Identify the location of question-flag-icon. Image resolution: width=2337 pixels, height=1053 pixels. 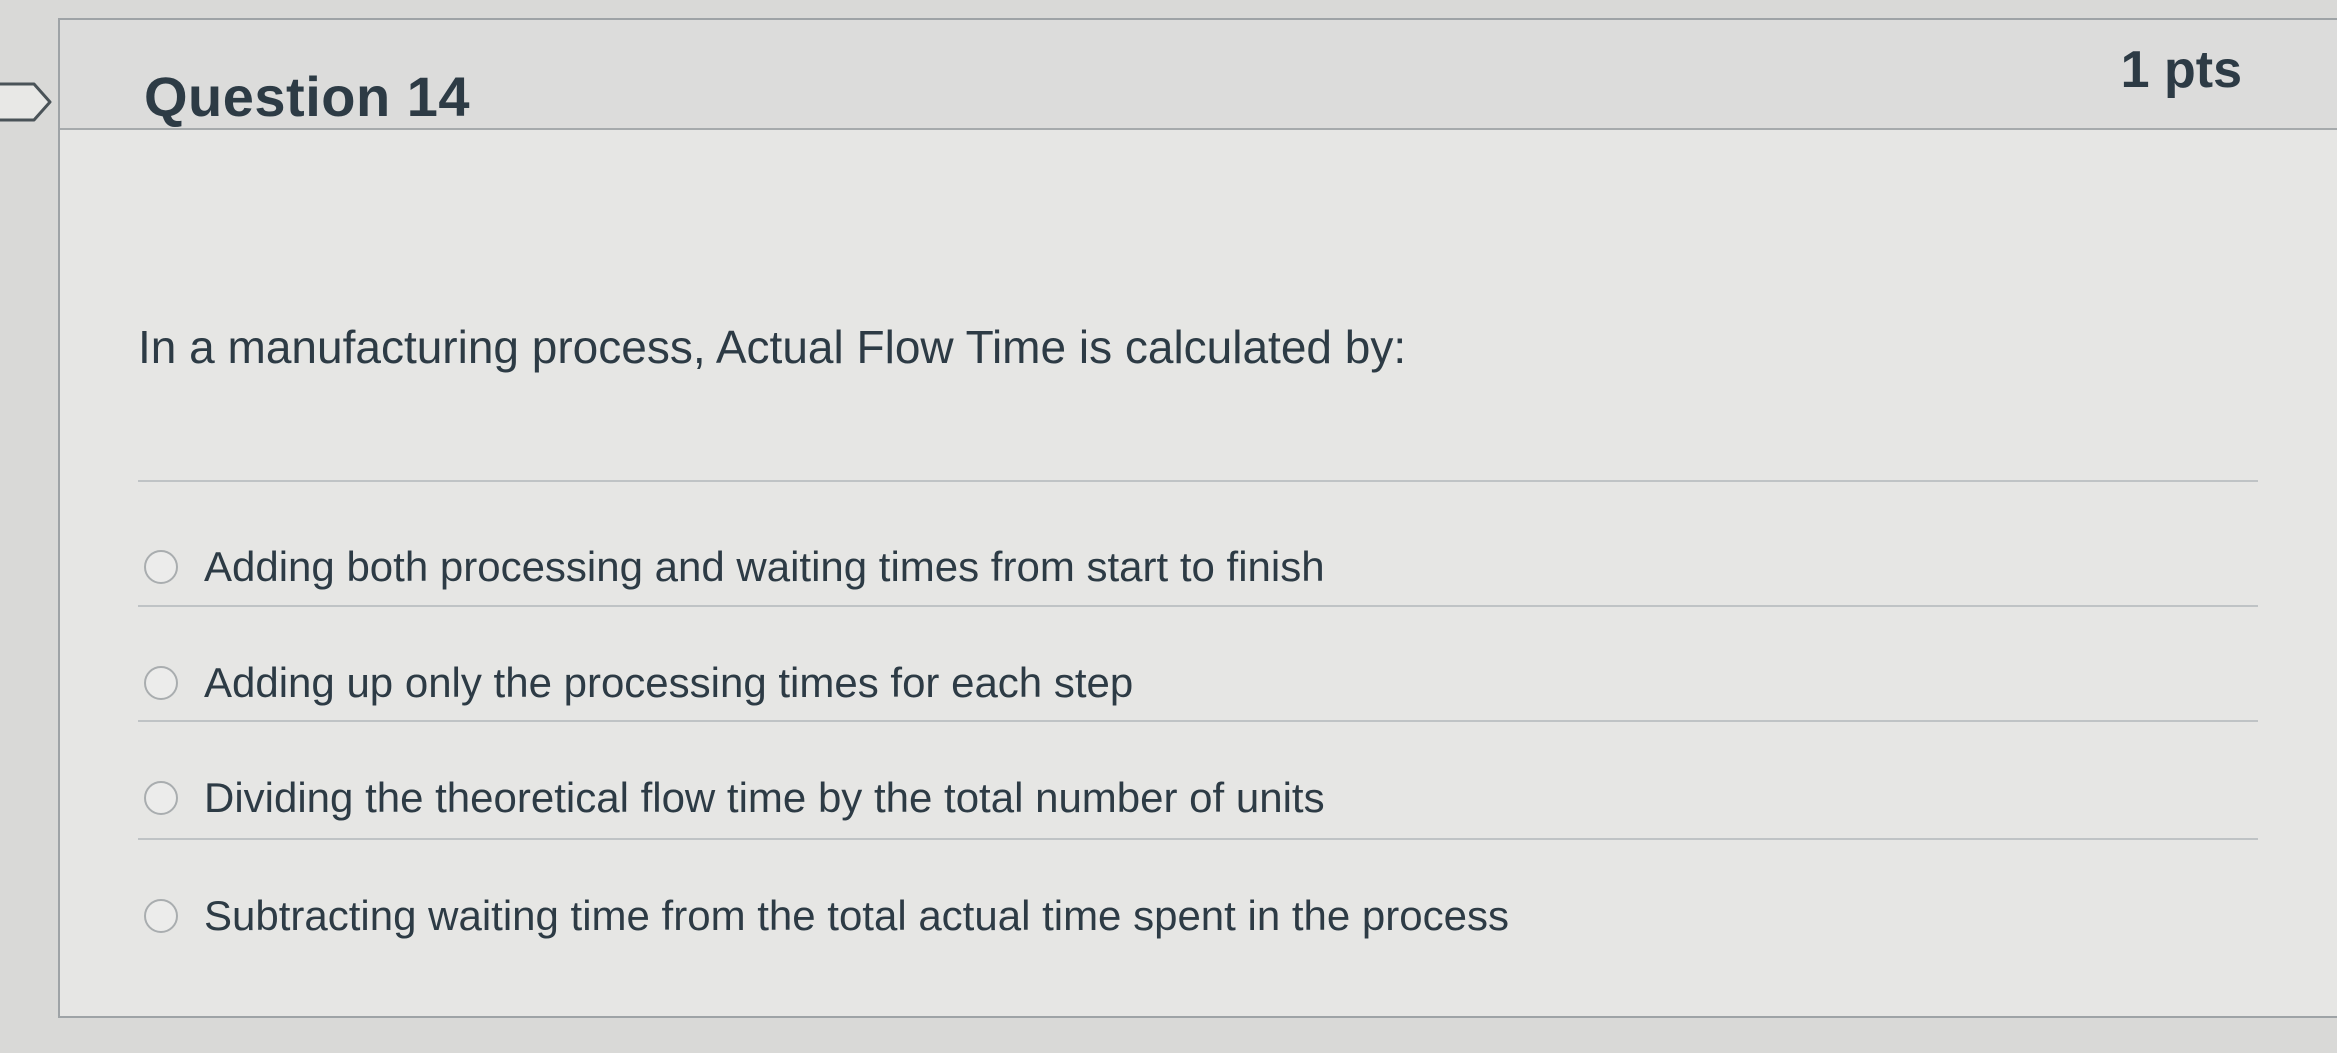
(28, 102).